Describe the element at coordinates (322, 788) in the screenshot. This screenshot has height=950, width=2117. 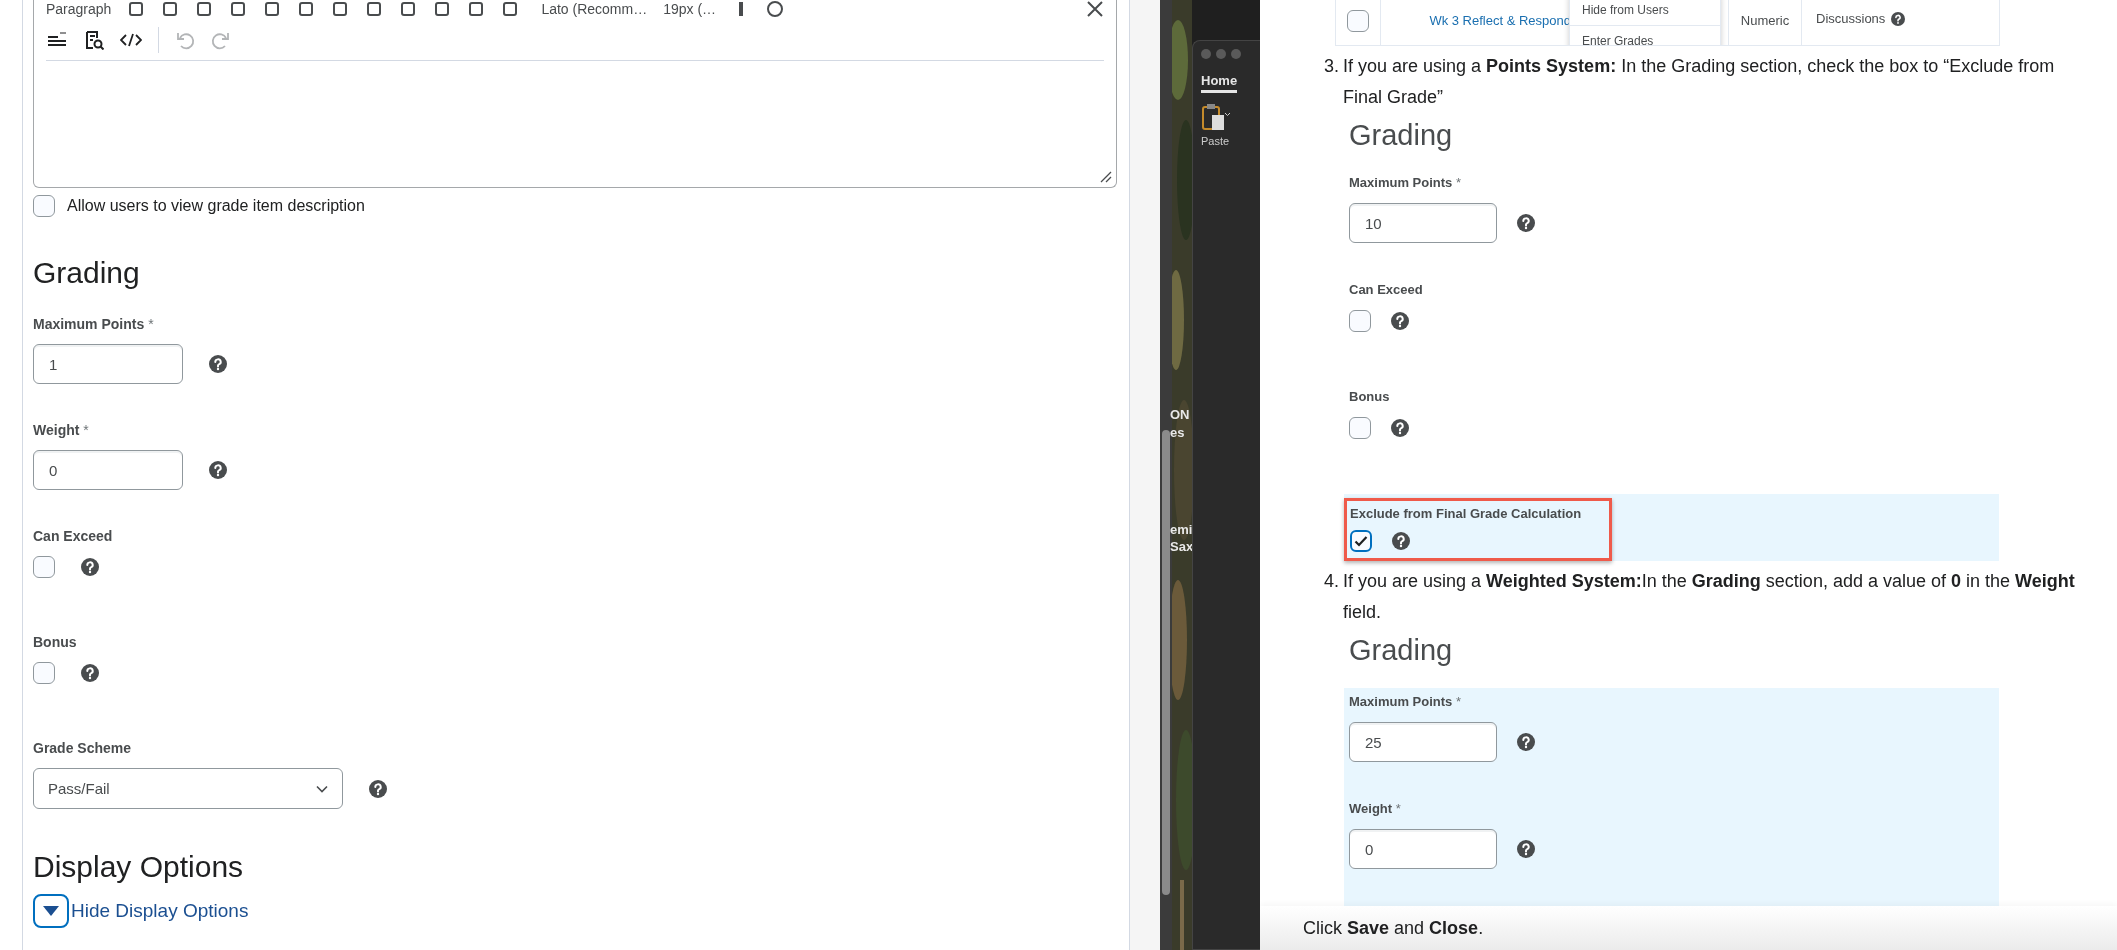
I see `chevron-down-icon` at that location.